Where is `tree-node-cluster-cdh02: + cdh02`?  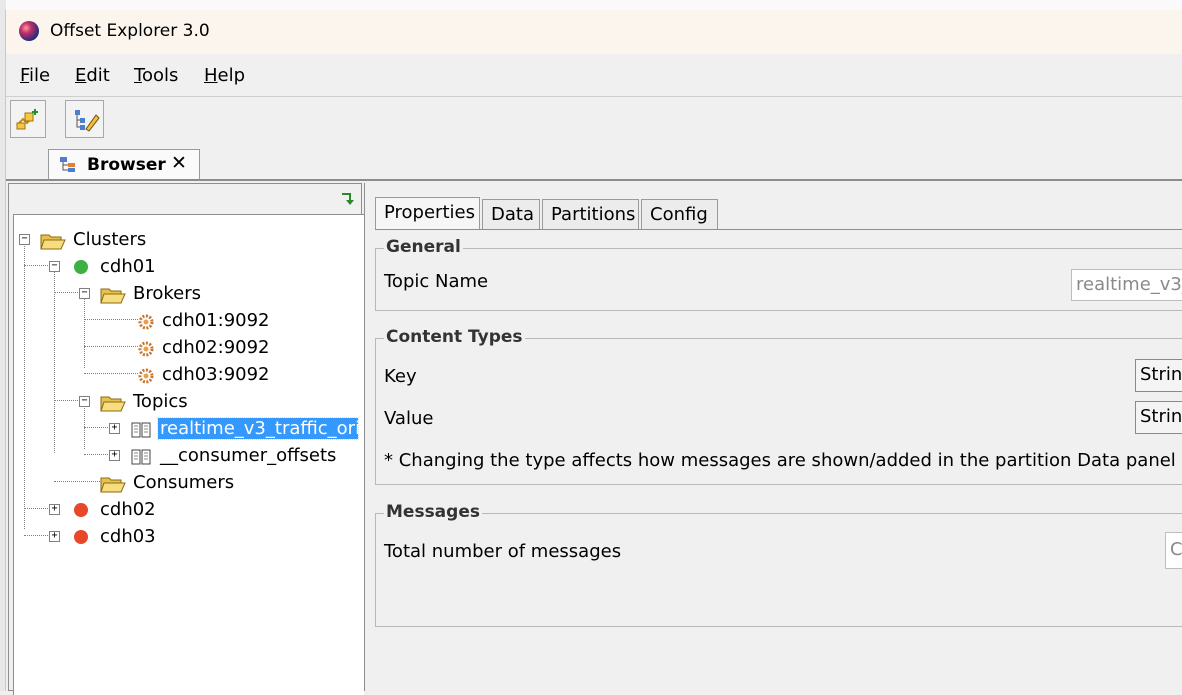 tree-node-cluster-cdh02: + cdh02 is located at coordinates (188, 511).